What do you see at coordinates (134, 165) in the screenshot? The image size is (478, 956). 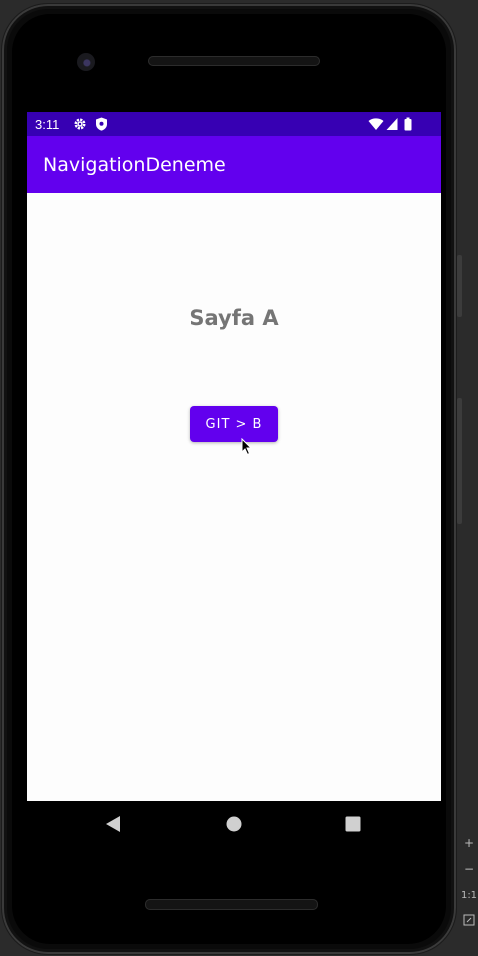 I see `app-title: NavigationDeneme` at bounding box center [134, 165].